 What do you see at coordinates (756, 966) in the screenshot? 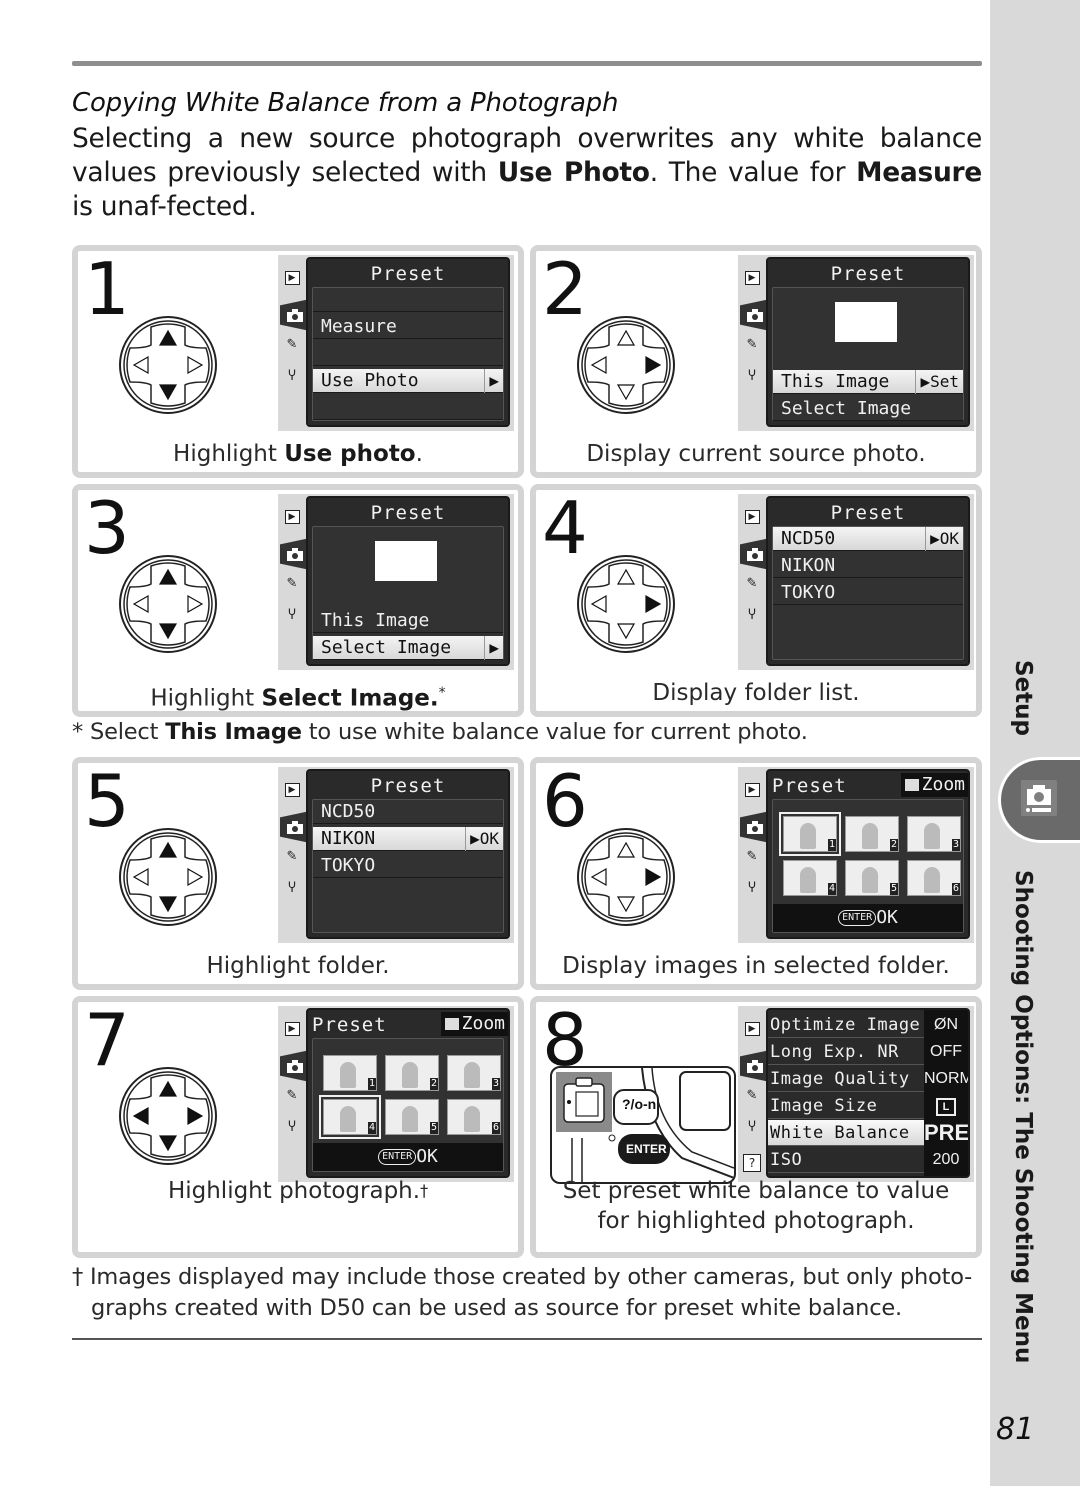
I see `caption-text: Display images in selected folder.` at bounding box center [756, 966].